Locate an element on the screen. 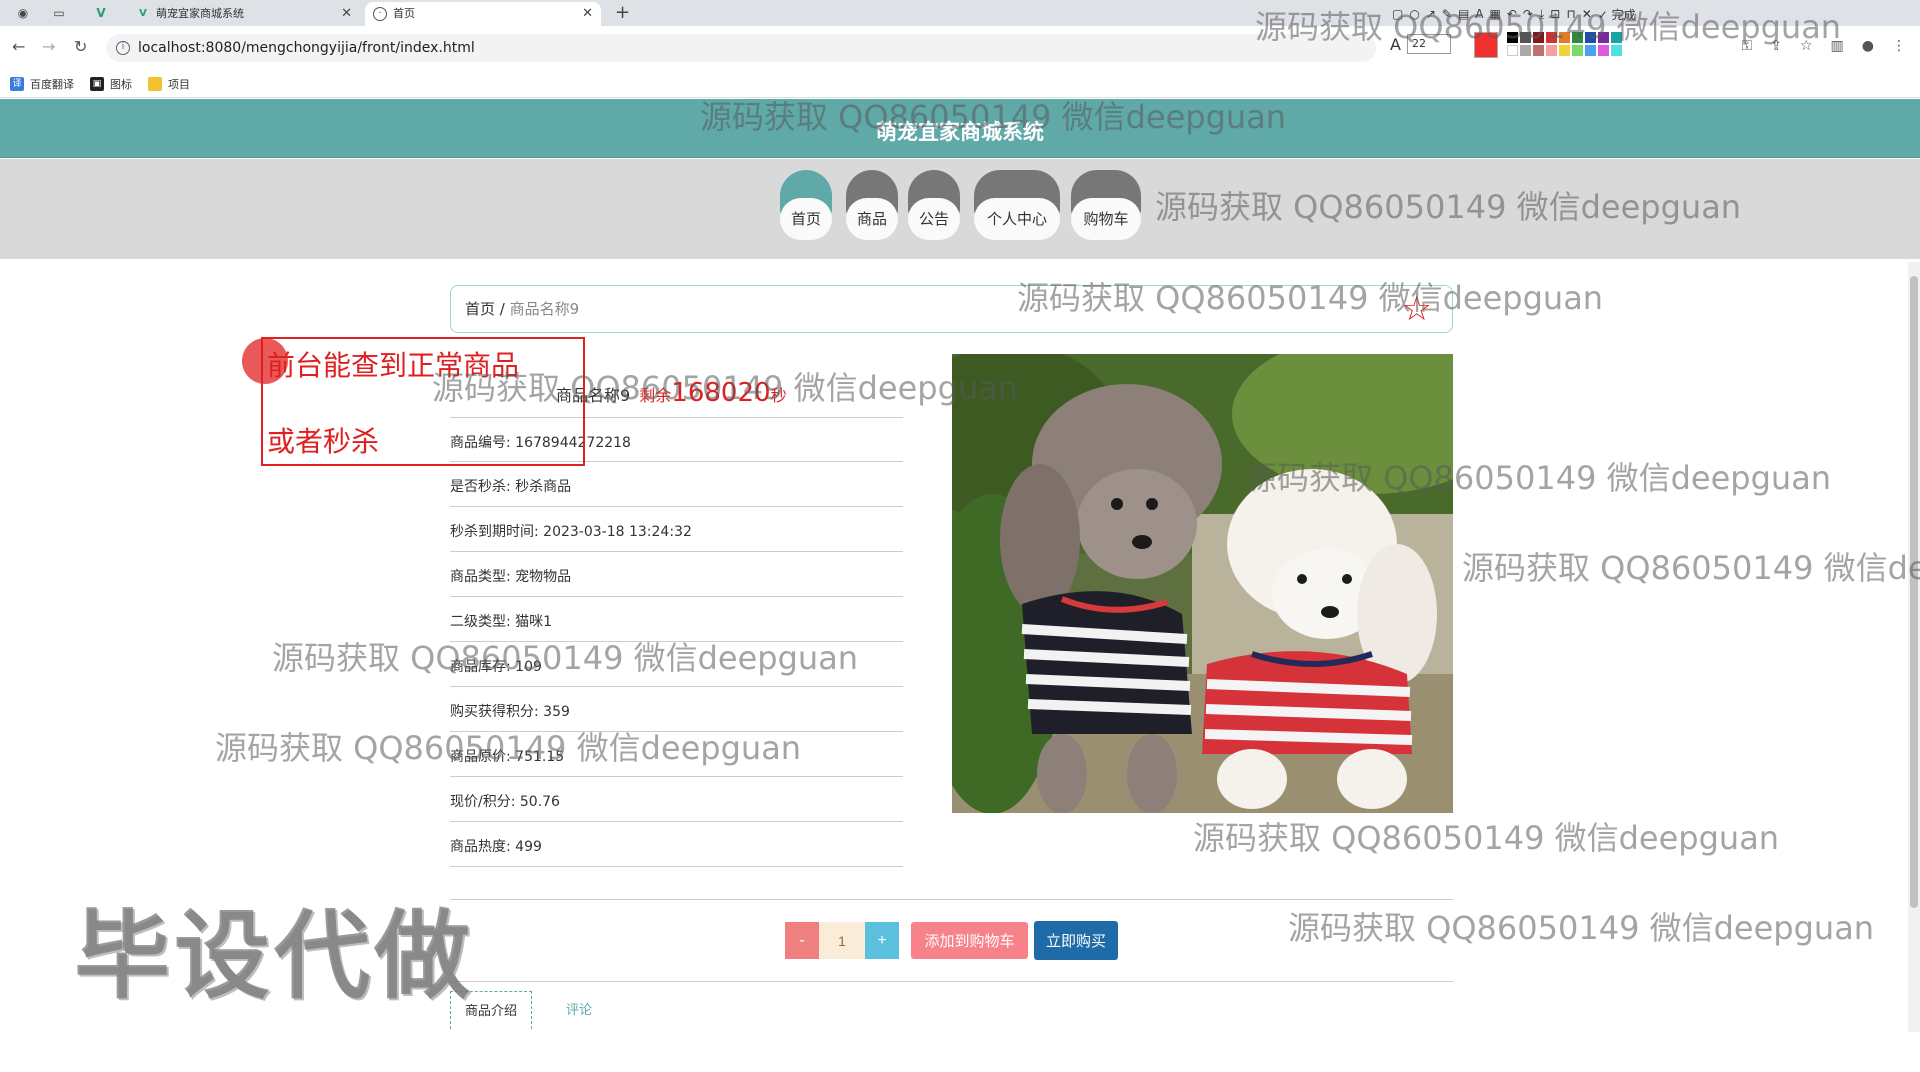 The width and height of the screenshot is (1920, 1072). tab-group-icon: ▭ is located at coordinates (59, 13).